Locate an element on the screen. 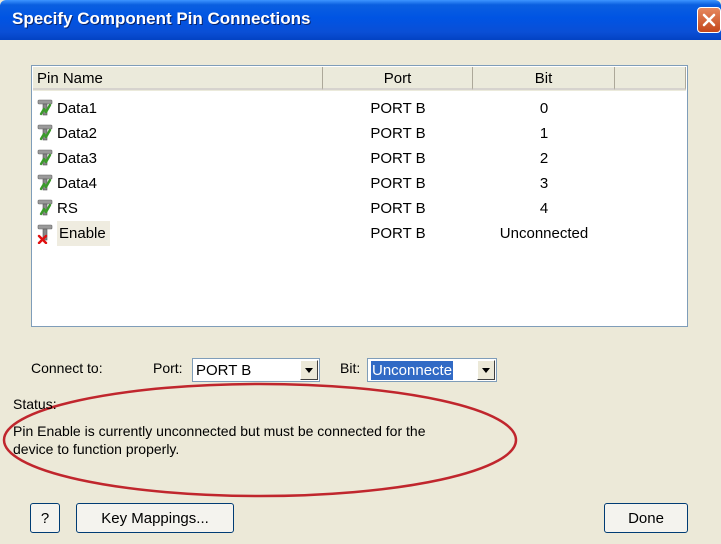 Image resolution: width=721 pixels, height=544 pixels. table-row: Data2 PORT B 1 is located at coordinates (359, 133).